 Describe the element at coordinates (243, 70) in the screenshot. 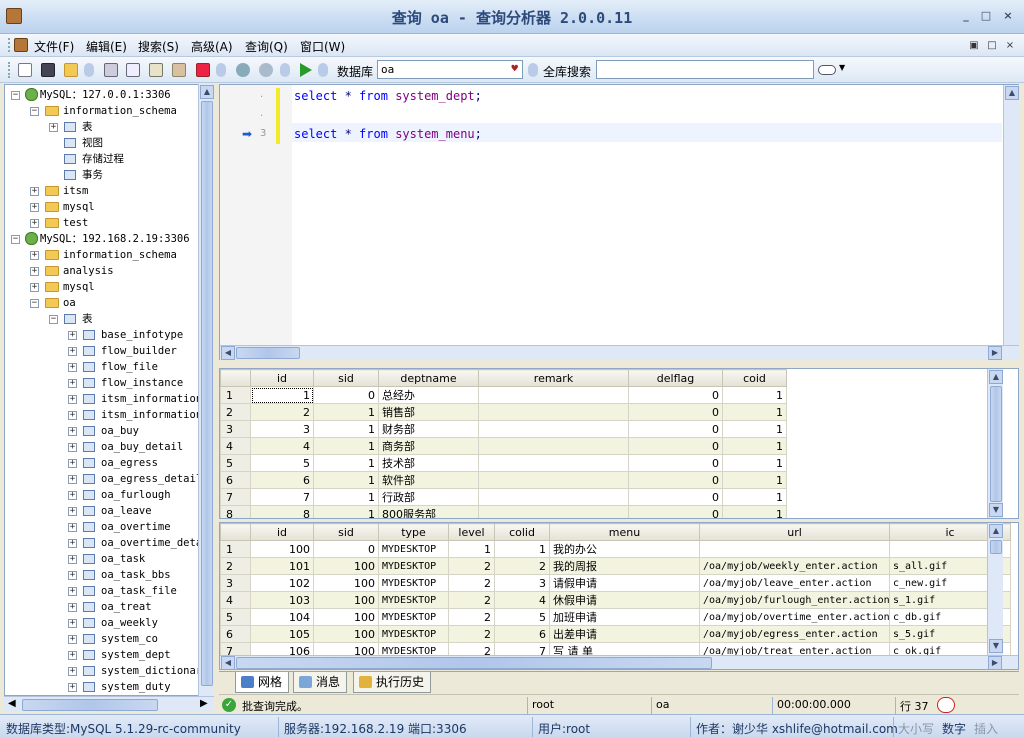

I see `undo-icon` at that location.